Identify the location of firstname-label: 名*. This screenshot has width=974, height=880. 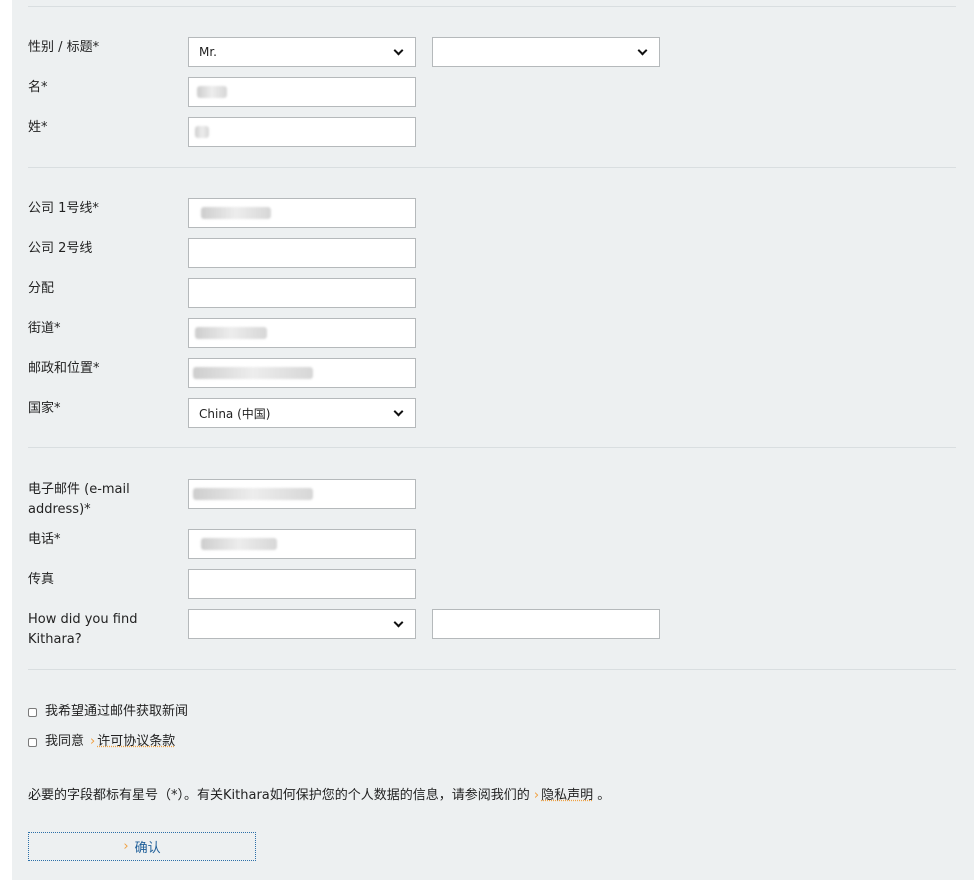
(38, 87).